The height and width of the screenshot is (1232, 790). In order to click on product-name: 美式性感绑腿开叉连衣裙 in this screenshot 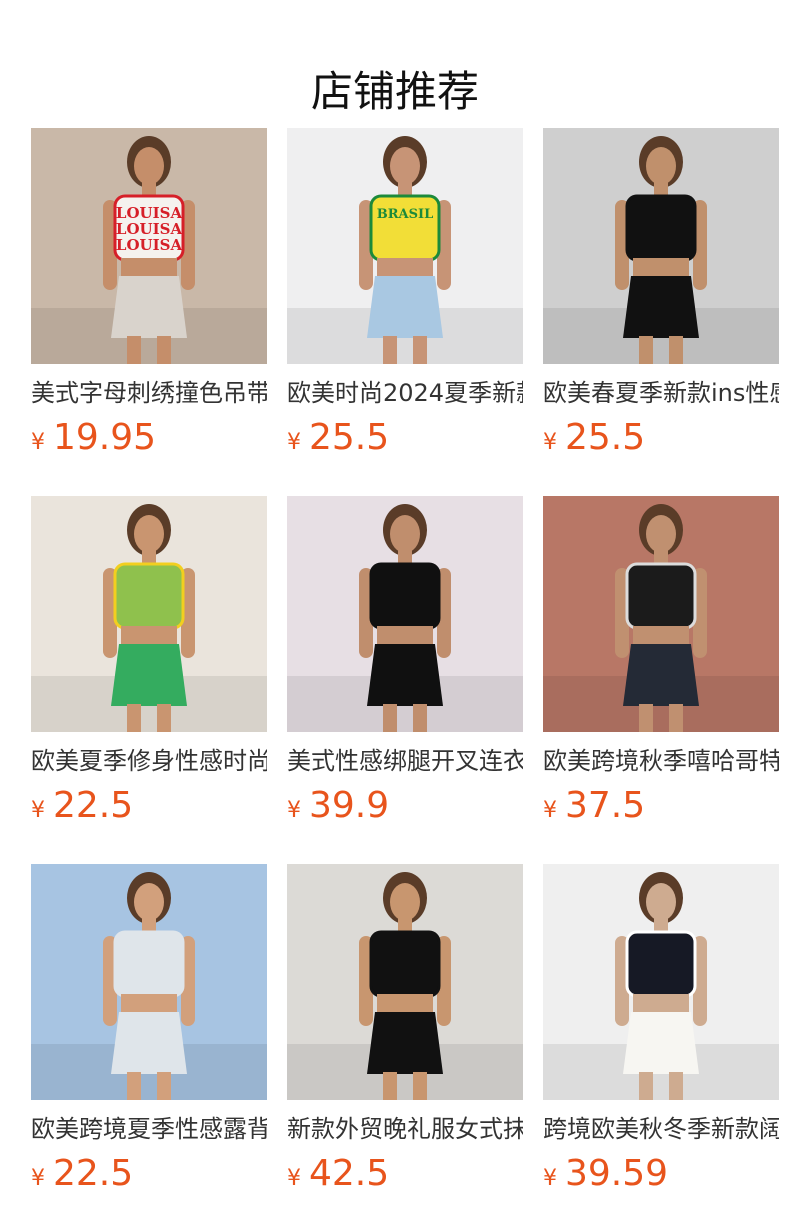, I will do `click(405, 761)`.